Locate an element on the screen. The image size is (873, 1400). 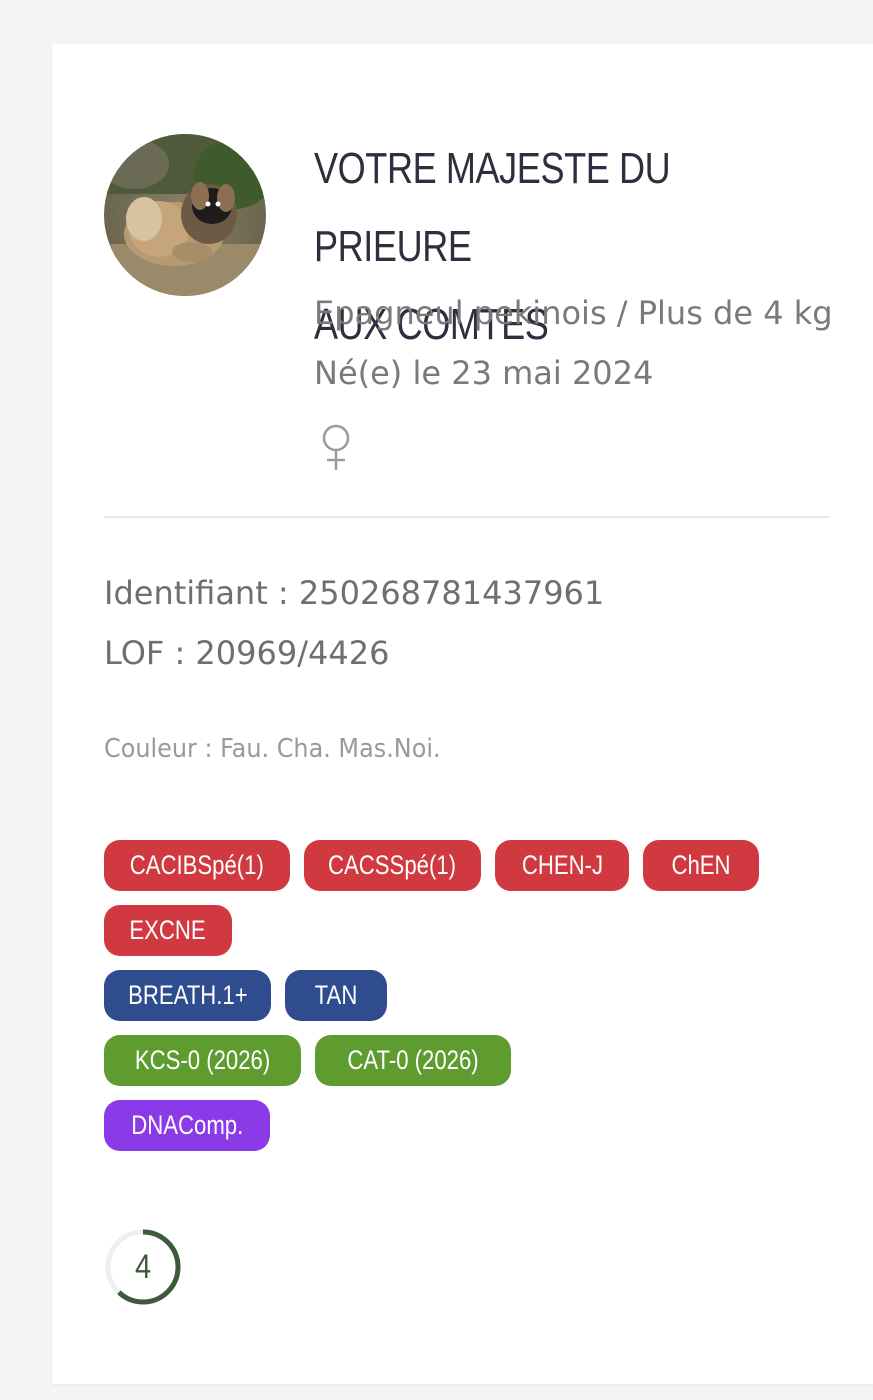
badge-label: ChEN is located at coordinates (701, 865).